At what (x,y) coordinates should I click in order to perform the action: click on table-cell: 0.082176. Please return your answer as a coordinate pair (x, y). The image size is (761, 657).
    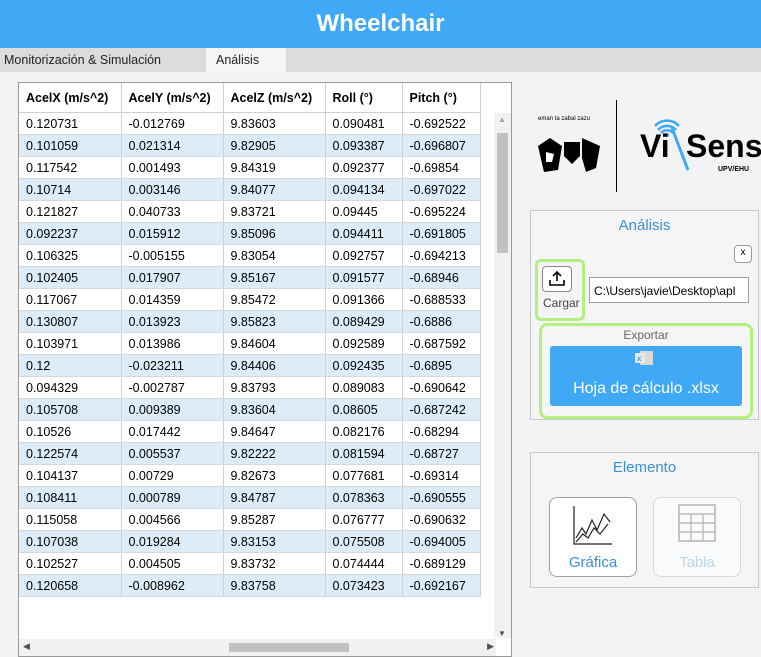
    Looking at the image, I should click on (364, 431).